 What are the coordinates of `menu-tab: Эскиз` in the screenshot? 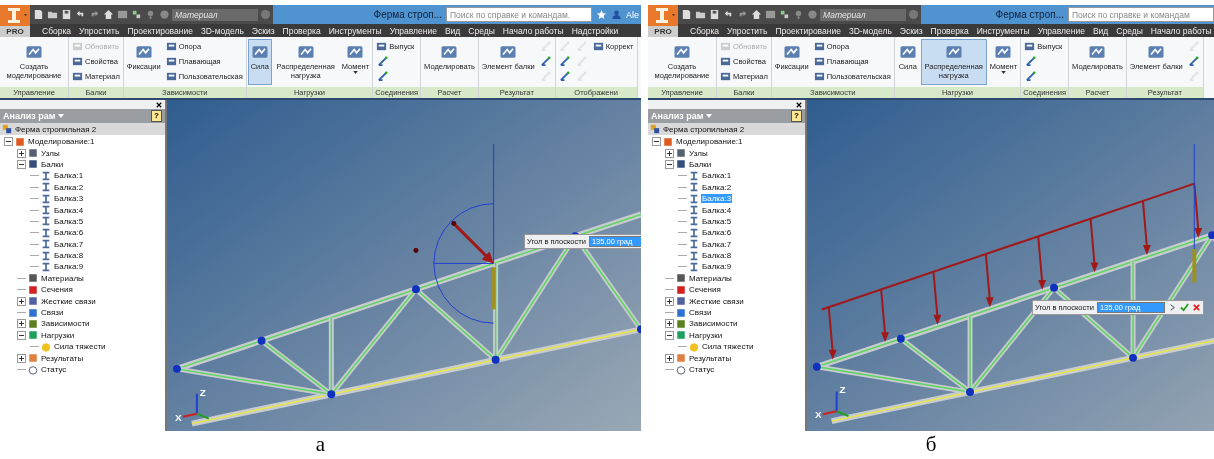 It's located at (911, 30).